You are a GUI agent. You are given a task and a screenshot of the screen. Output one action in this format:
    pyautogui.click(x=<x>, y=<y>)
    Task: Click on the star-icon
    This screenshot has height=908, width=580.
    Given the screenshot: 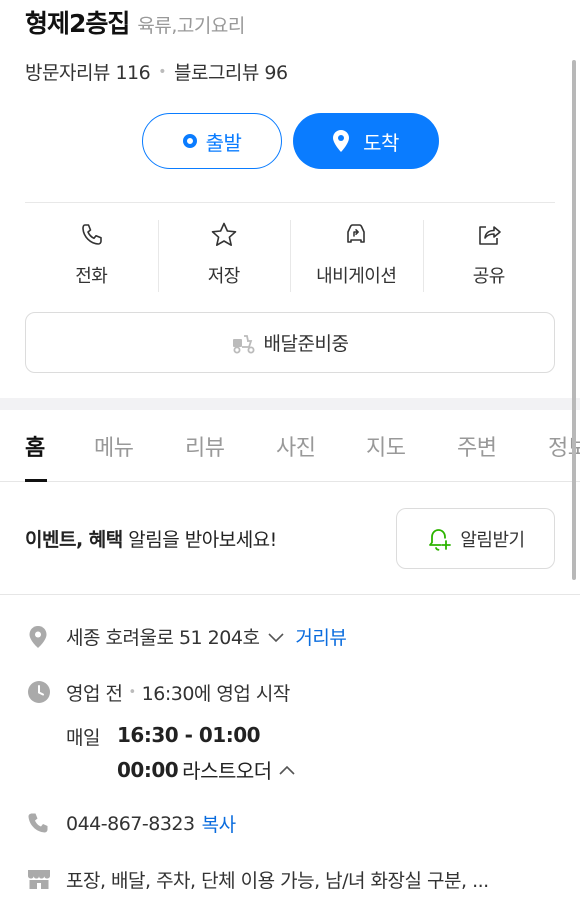 What is the action you would take?
    pyautogui.click(x=224, y=234)
    